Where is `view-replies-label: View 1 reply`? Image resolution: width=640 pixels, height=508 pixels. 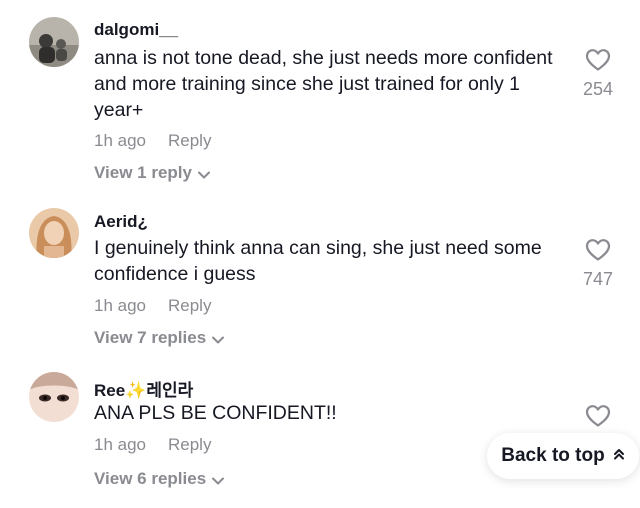 view-replies-label: View 1 reply is located at coordinates (143, 172).